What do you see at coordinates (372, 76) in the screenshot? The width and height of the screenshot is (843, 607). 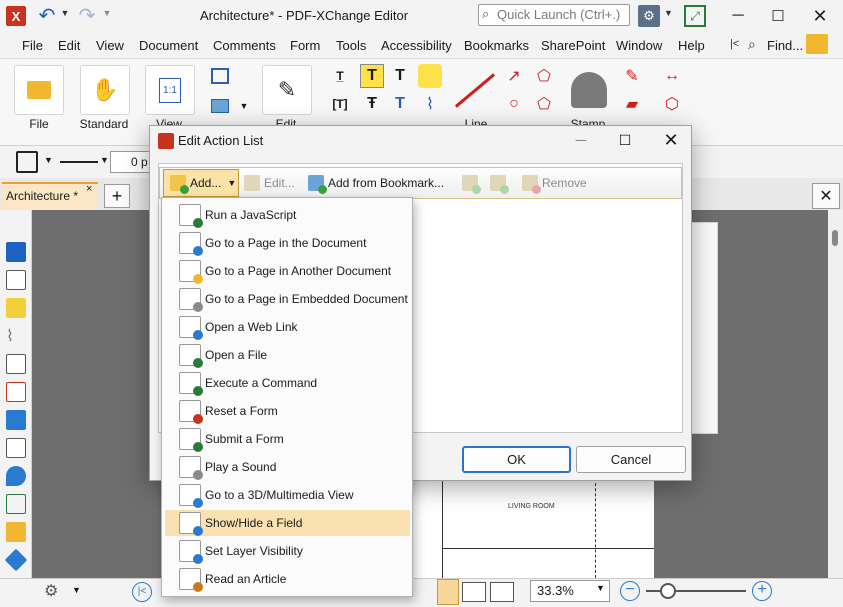 I see `highlight-text-icon: T` at bounding box center [372, 76].